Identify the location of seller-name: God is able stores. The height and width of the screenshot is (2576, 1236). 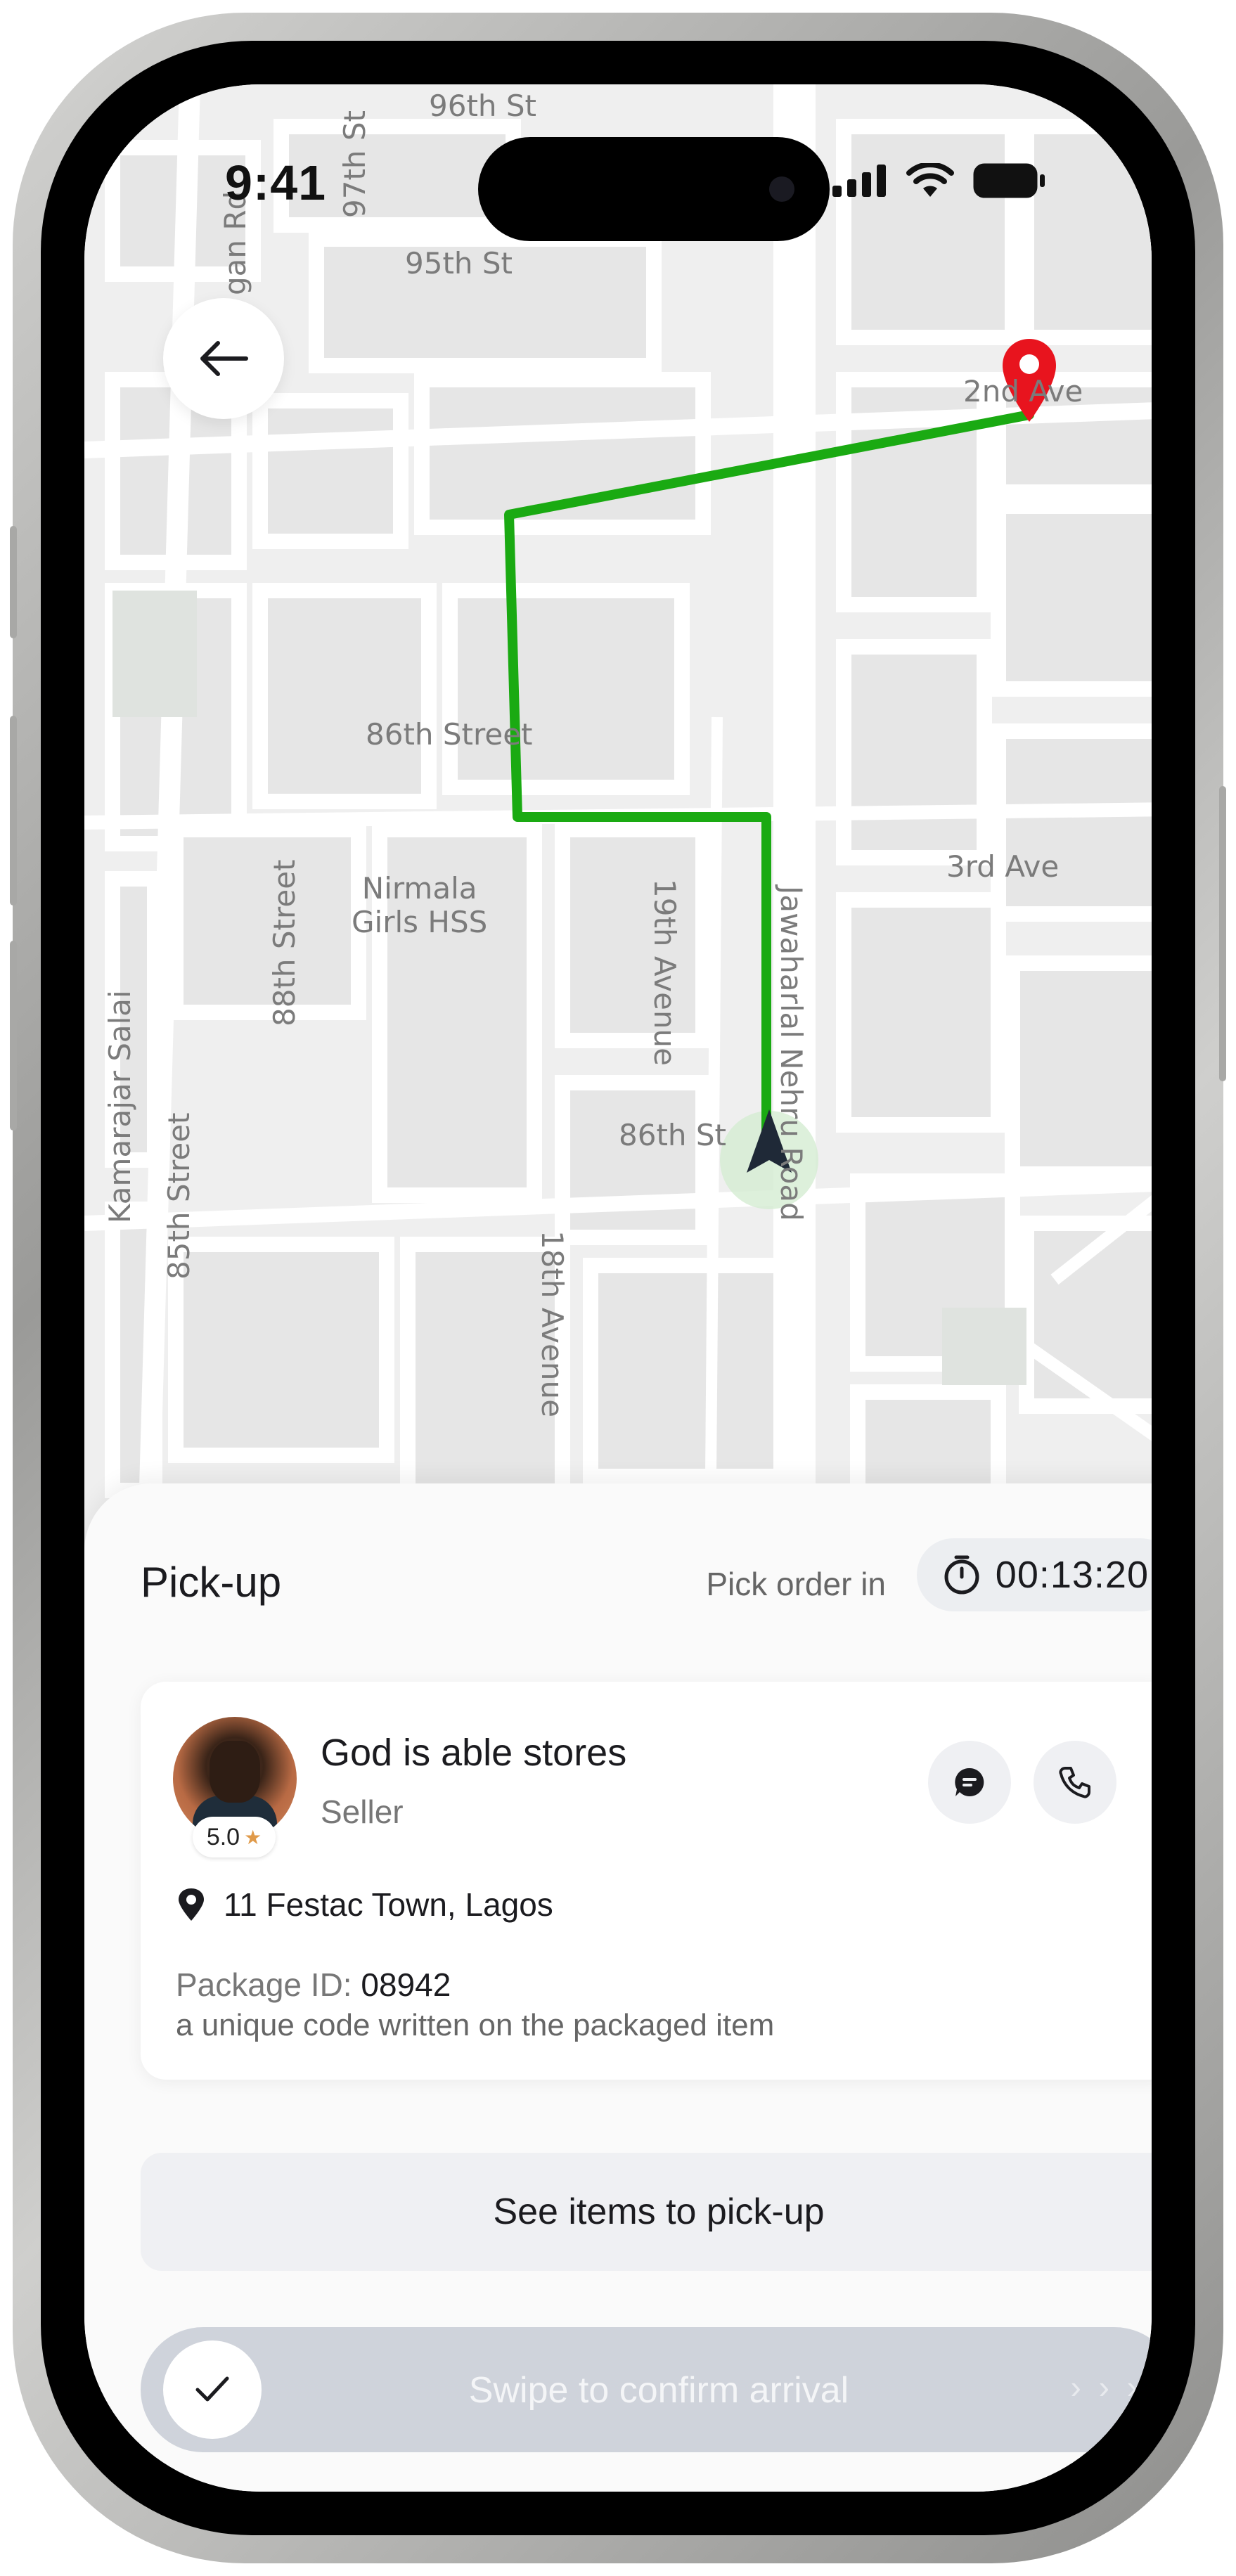
(474, 1753).